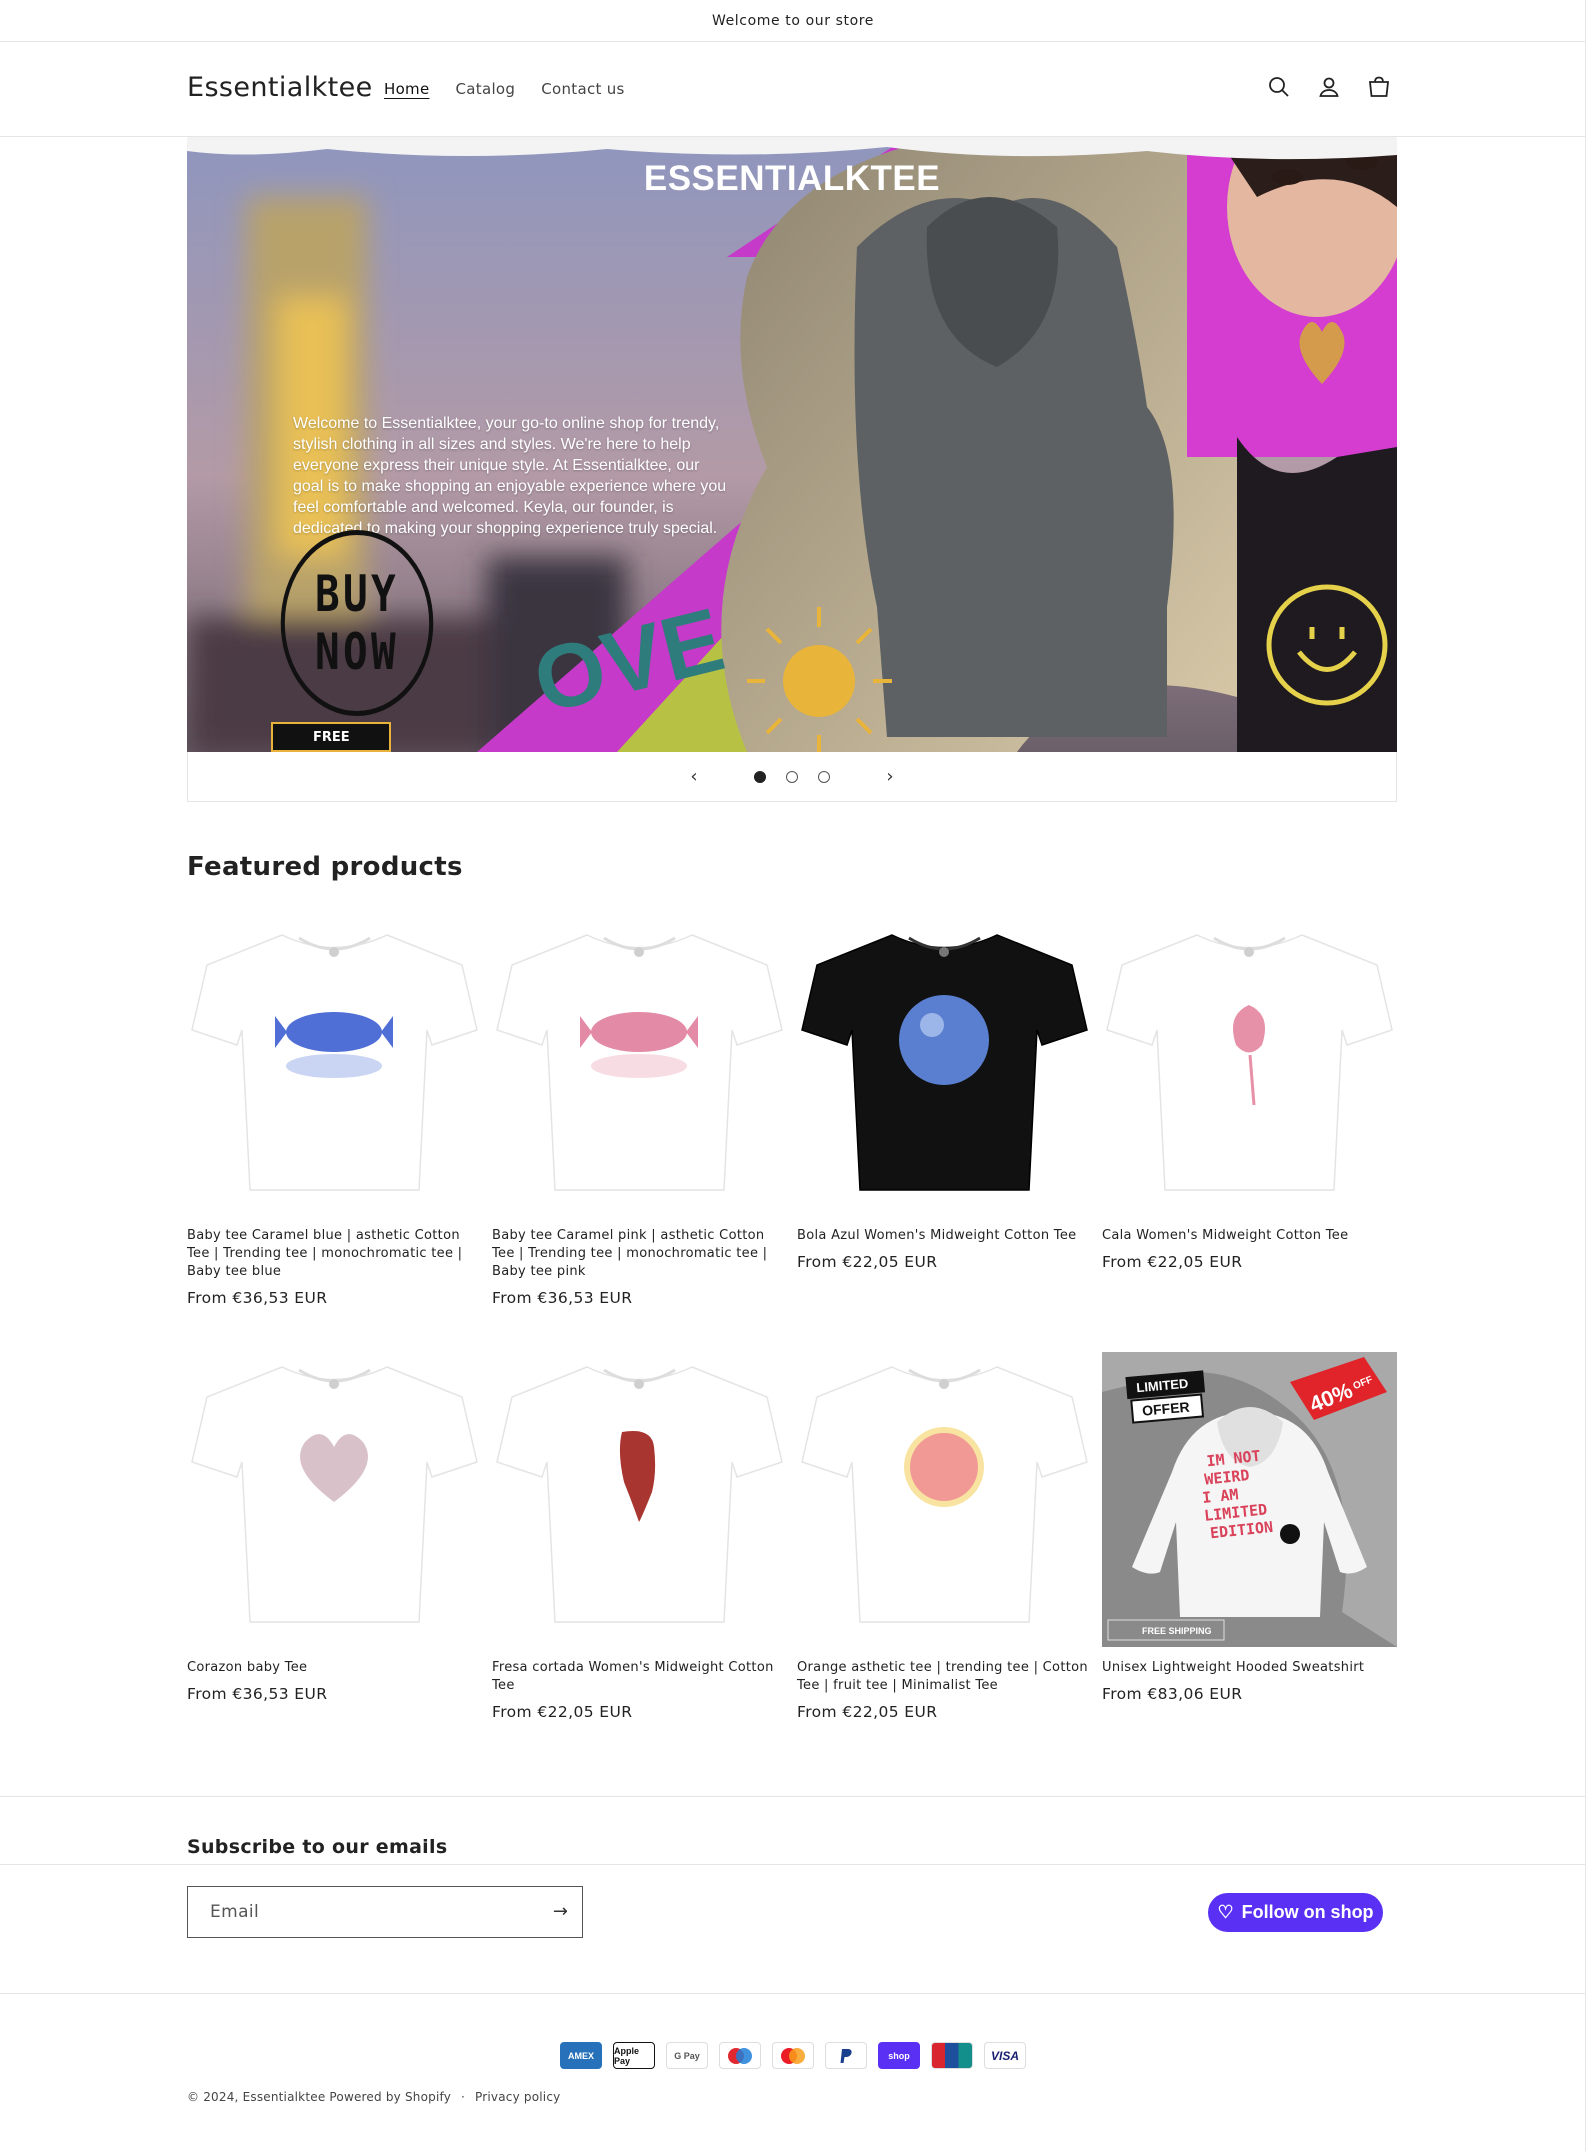 The width and height of the screenshot is (1586, 2151). Describe the element at coordinates (517, 2097) in the screenshot. I see `privacy-policy-link: Privacy policy` at that location.